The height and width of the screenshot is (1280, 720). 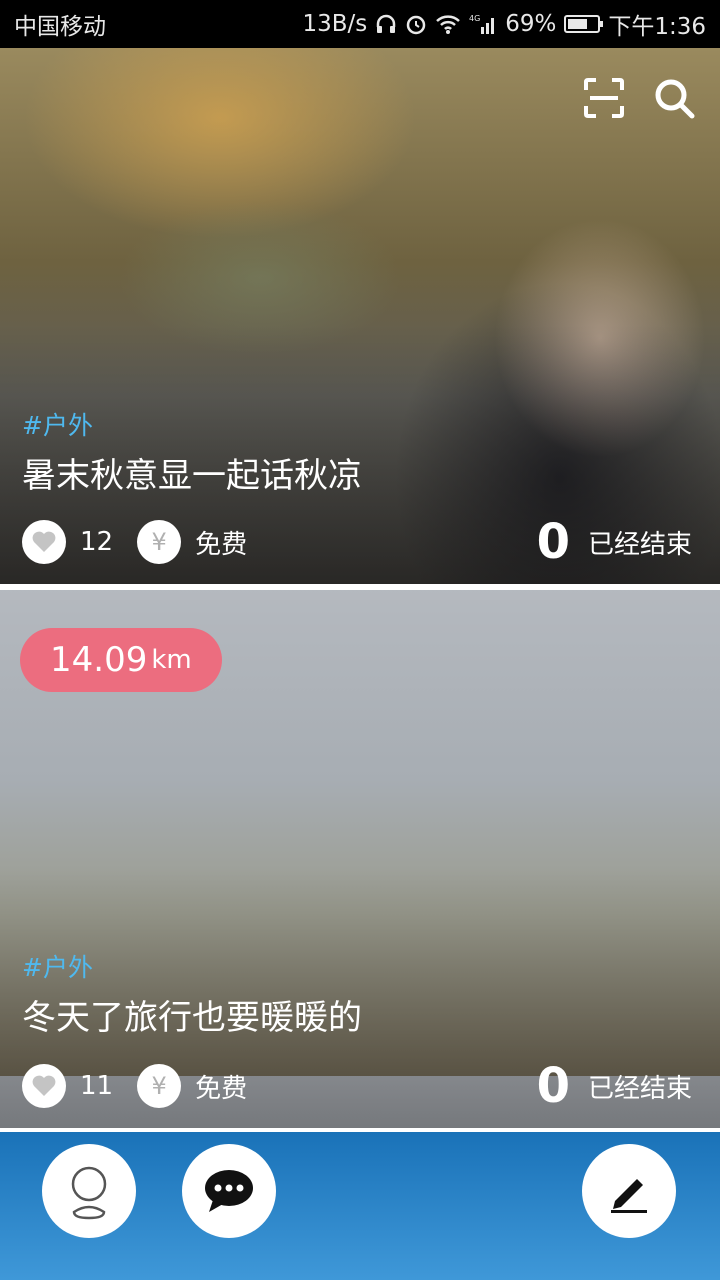 What do you see at coordinates (335, 24) in the screenshot?
I see `network-speed: 13B/s` at bounding box center [335, 24].